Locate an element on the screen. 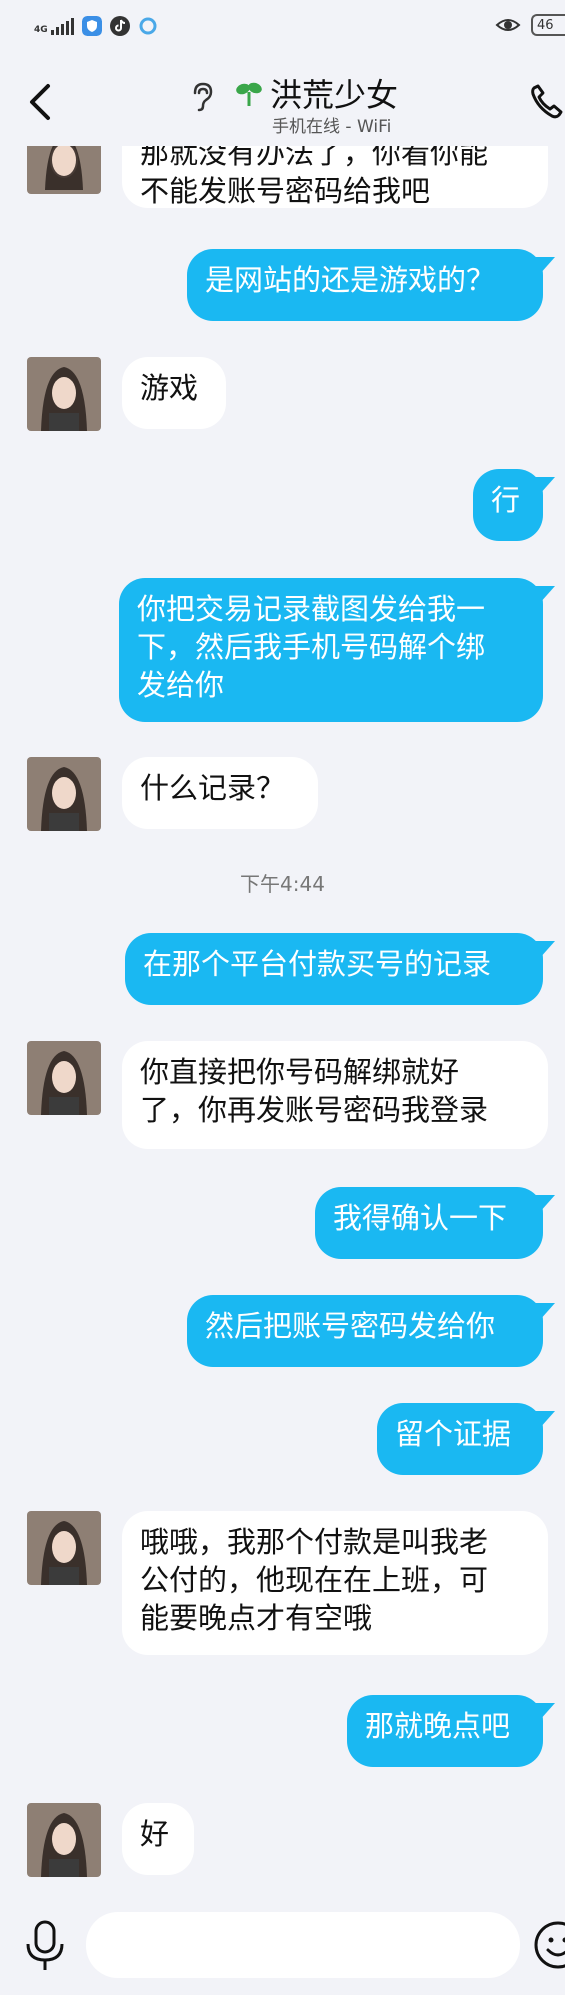  message-incoming: 什么记录？ is located at coordinates (282, 795).